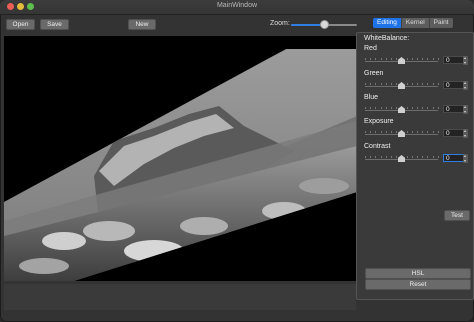 This screenshot has width=474, height=322. What do you see at coordinates (418, 273) in the screenshot?
I see `hsl-button: HSL` at bounding box center [418, 273].